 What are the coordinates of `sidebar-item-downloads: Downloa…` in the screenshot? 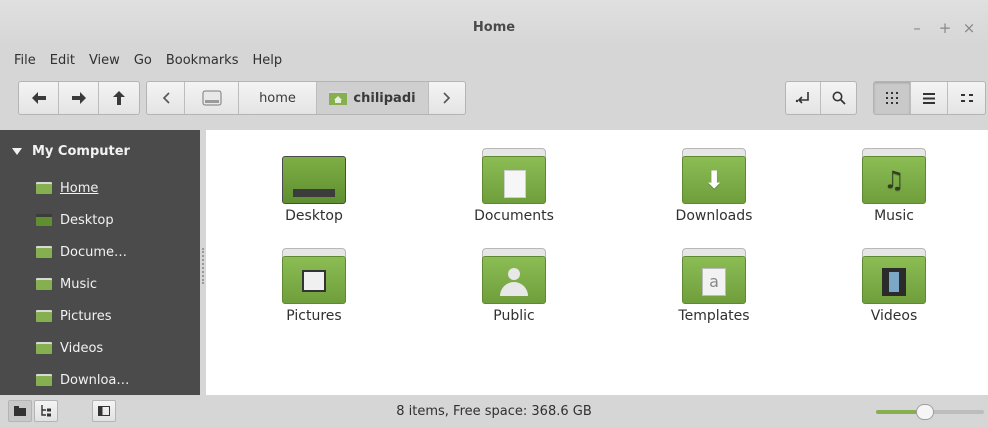 It's located at (82, 380).